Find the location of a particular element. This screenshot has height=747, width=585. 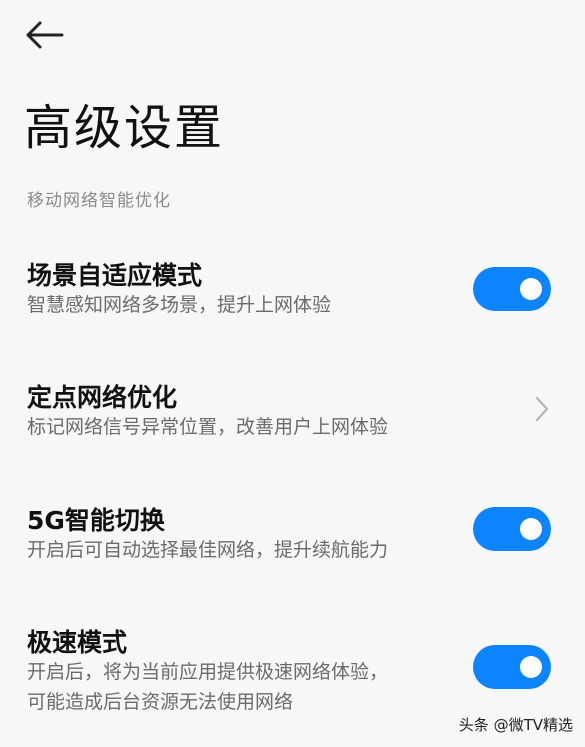

arrow-left-icon is located at coordinates (45, 35).